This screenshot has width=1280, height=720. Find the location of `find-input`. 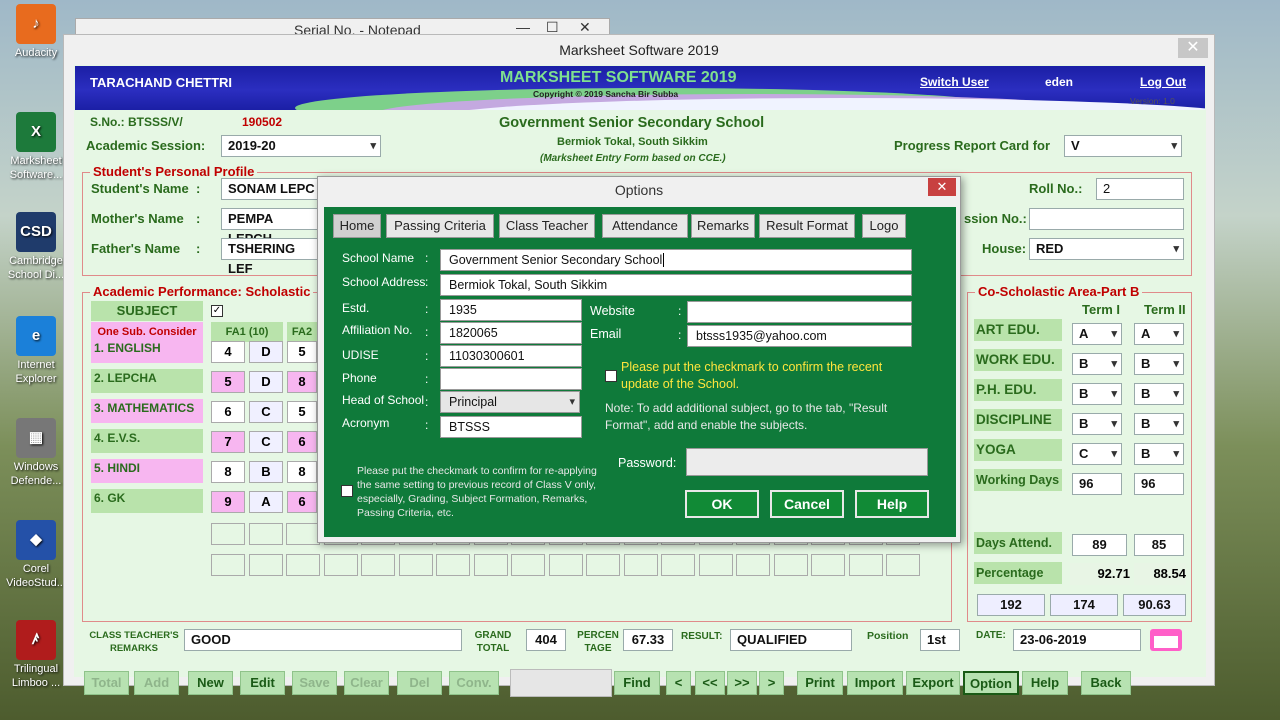

find-input is located at coordinates (561, 683).